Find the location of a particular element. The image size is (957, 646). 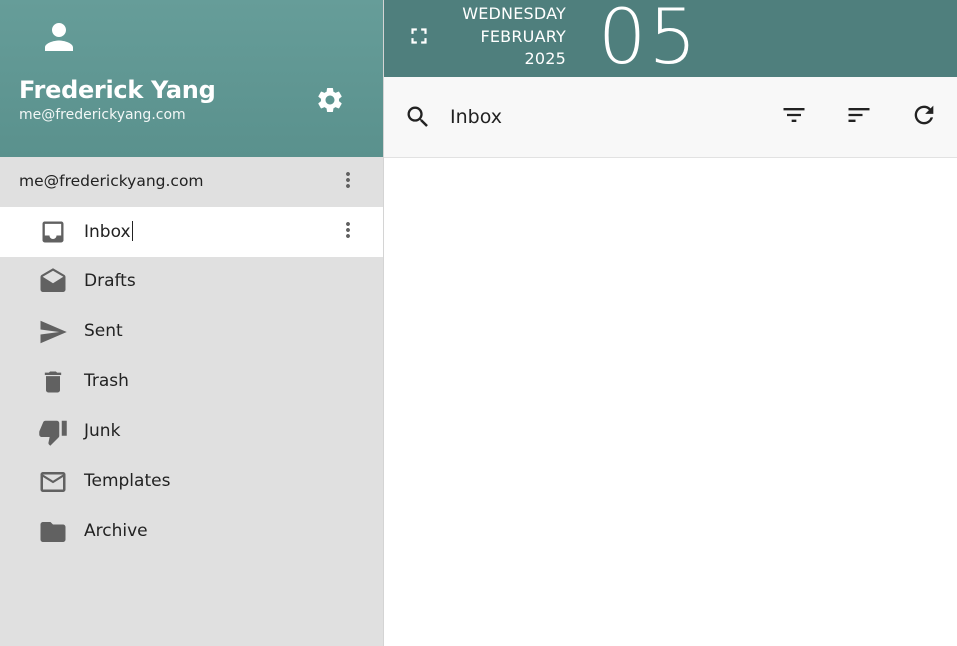

year-label: 2025 is located at coordinates (545, 58).